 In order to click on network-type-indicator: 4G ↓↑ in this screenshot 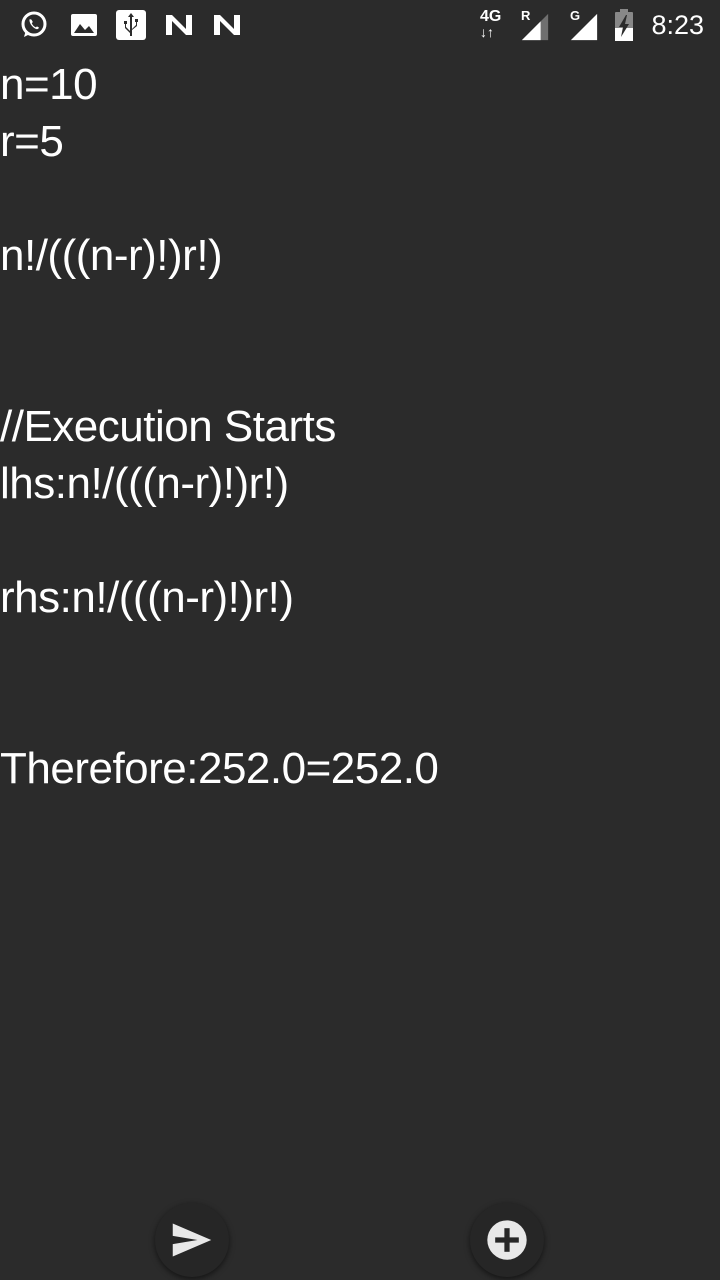, I will do `click(493, 25)`.